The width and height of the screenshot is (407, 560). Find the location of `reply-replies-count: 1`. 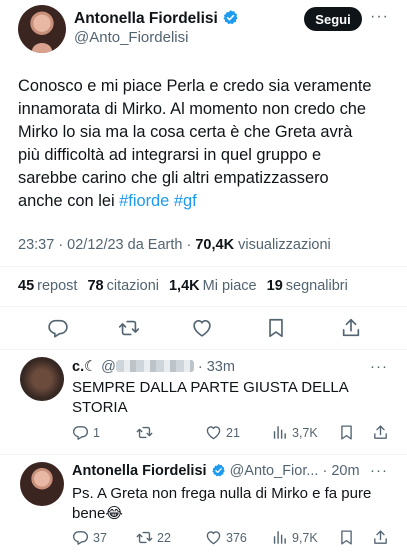

reply-replies-count: 1 is located at coordinates (96, 432).